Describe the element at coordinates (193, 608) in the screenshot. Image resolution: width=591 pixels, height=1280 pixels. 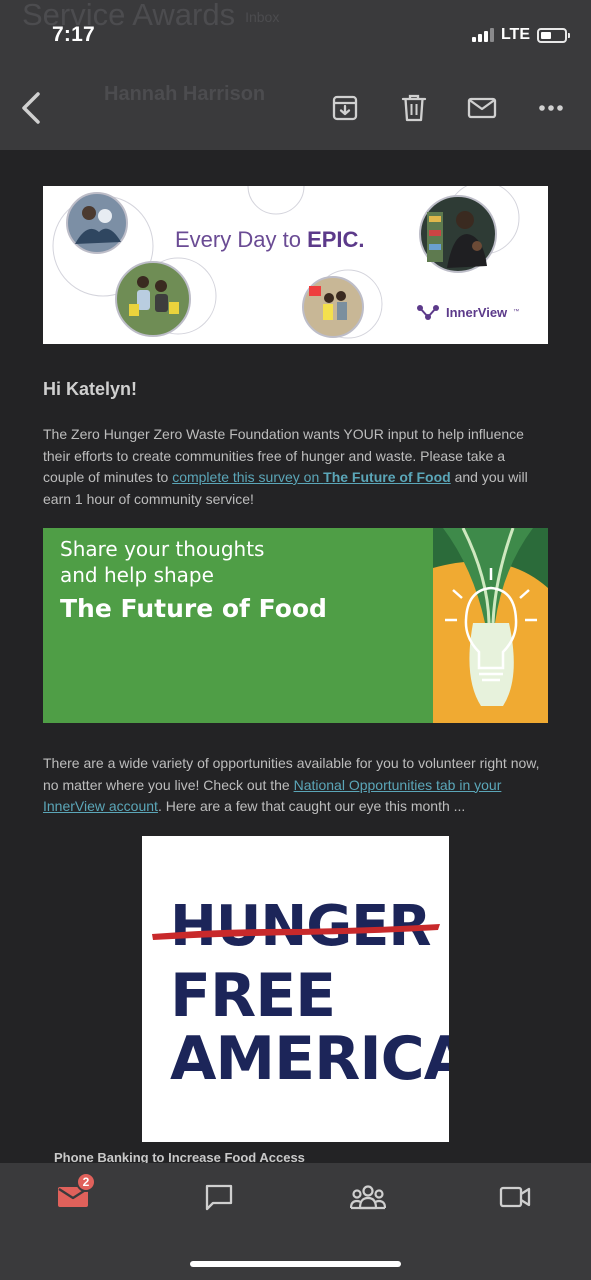
I see `banner-title: The Future of Food` at that location.